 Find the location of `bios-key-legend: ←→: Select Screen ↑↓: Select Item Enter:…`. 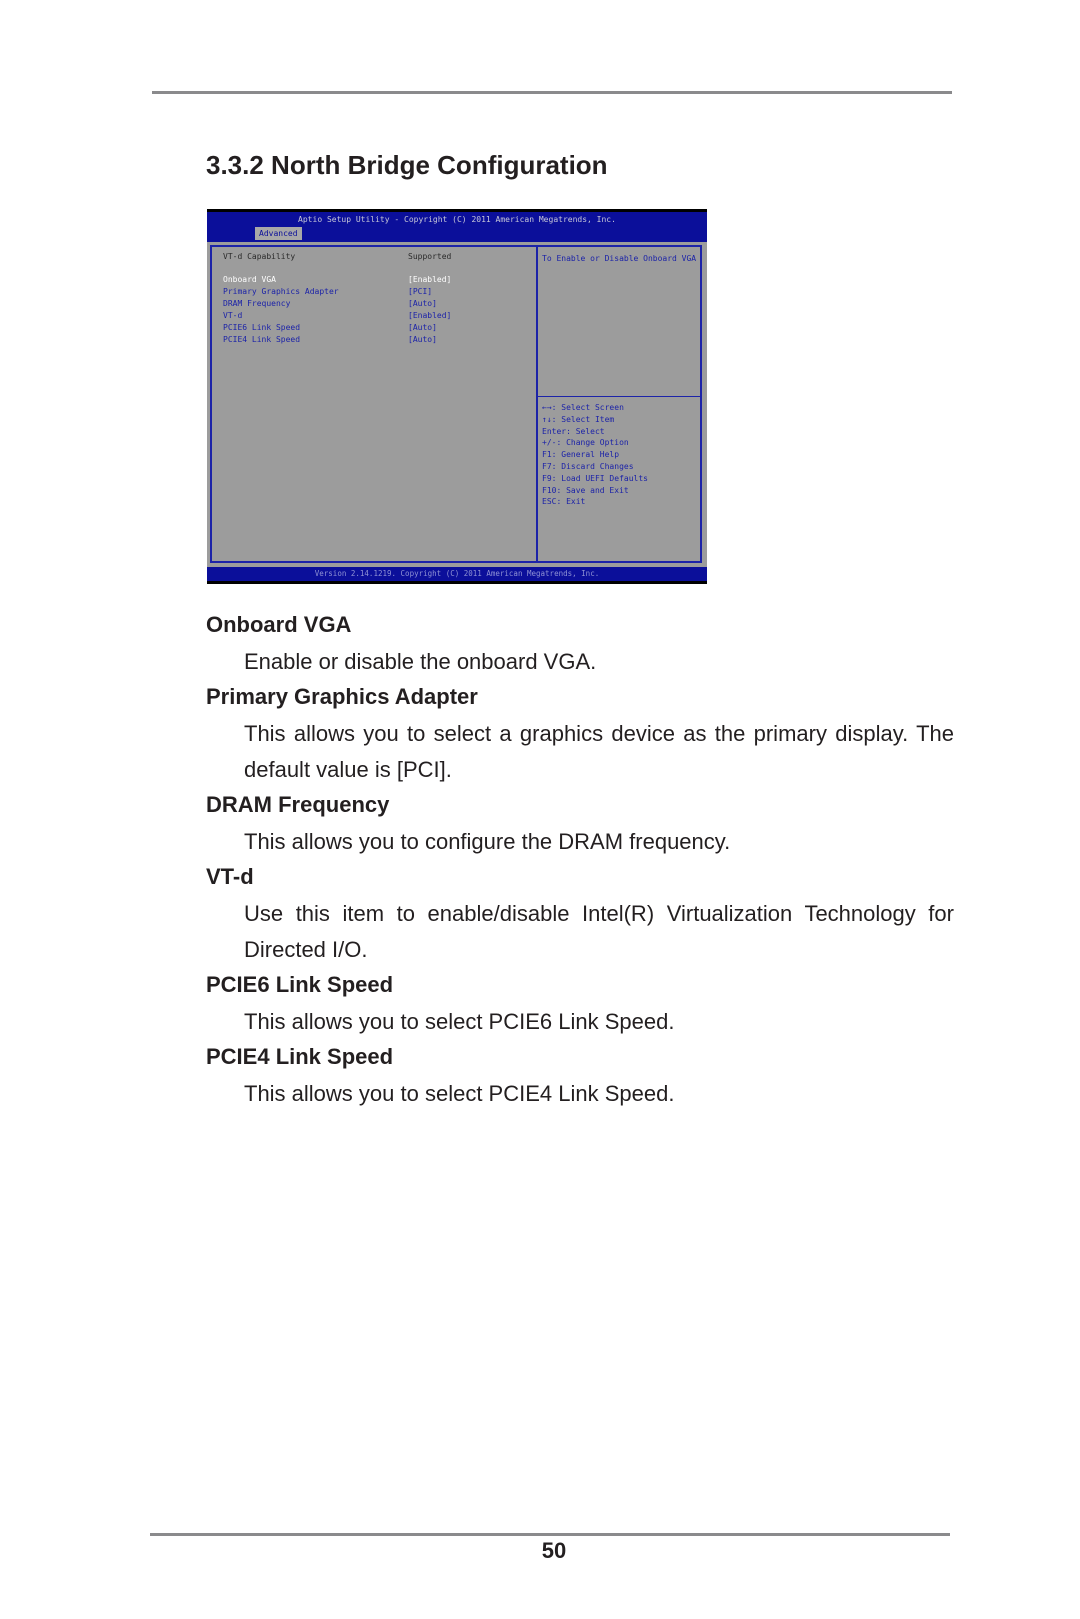

bios-key-legend: ←→: Select Screen ↑↓: Select Item Enter:… is located at coordinates (595, 455).